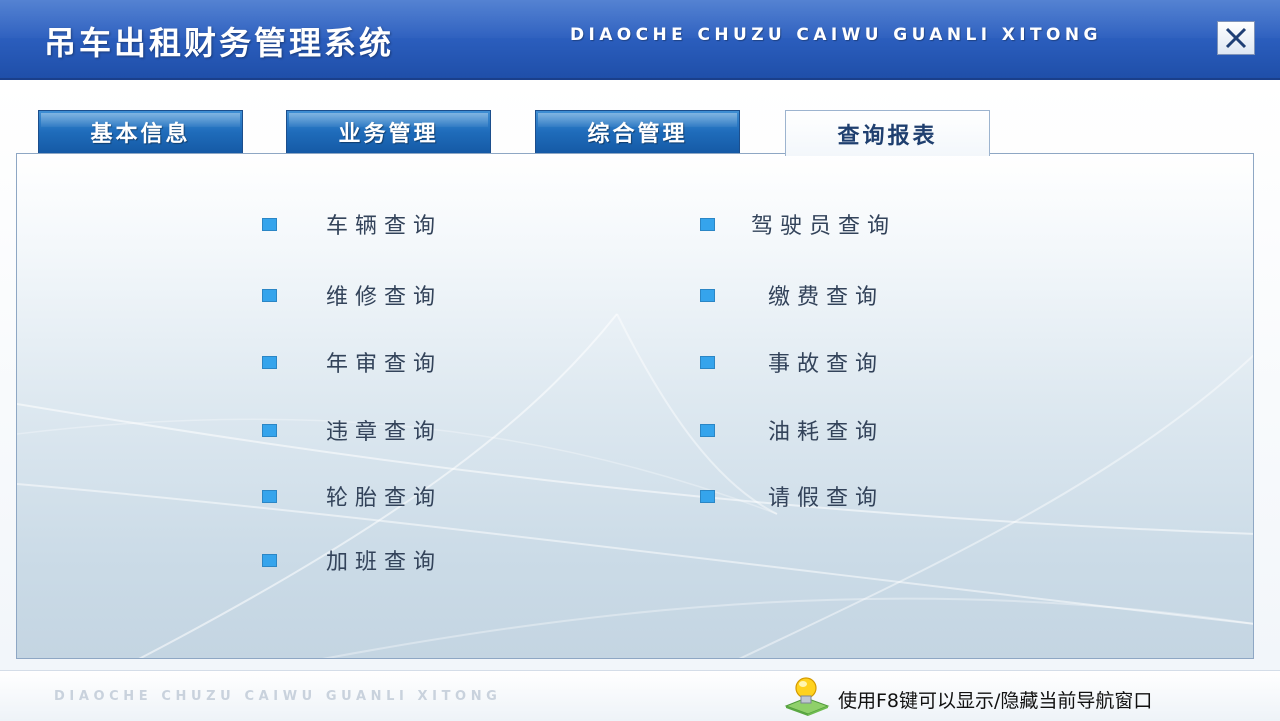 This screenshot has height=721, width=1280. Describe the element at coordinates (995, 701) in the screenshot. I see `footer-hint-text: 使用F8键可以显示/隐藏当前导航窗口` at that location.